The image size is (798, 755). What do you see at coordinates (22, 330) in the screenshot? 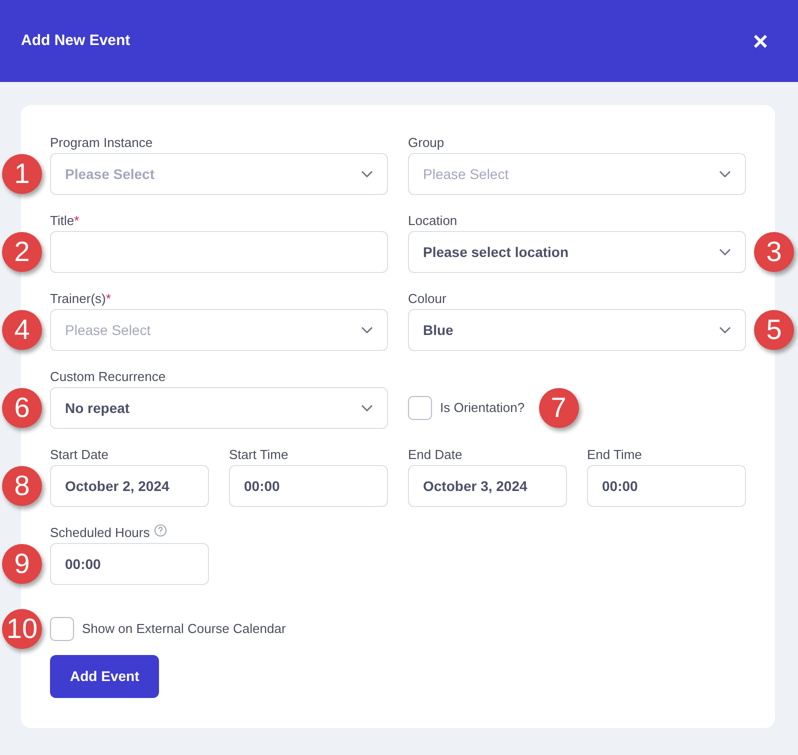
I see `number-badge: 4` at bounding box center [22, 330].